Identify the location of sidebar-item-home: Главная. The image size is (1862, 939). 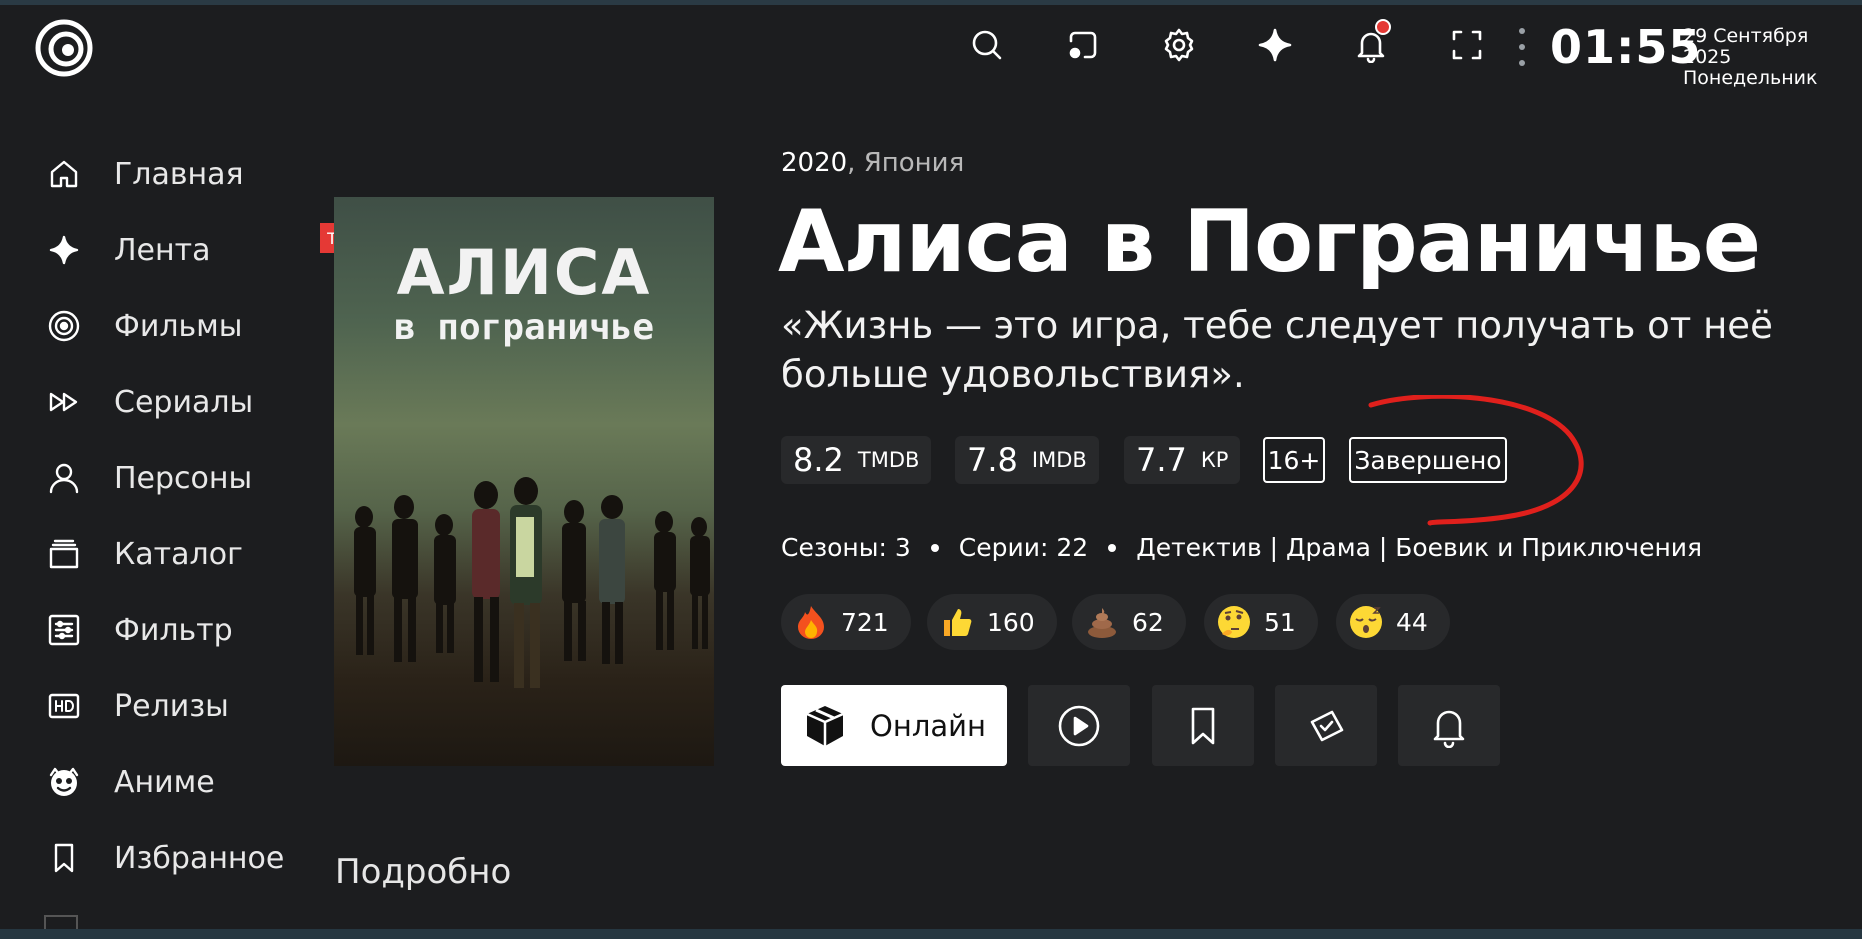
(144, 174).